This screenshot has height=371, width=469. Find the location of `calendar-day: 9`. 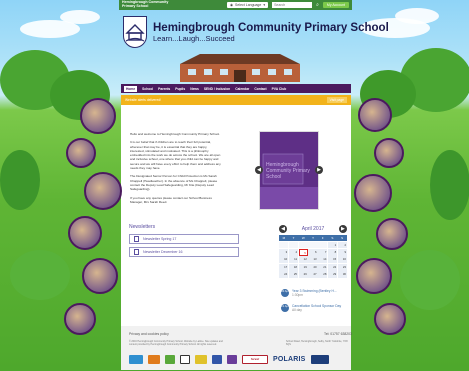

calendar-day: 9 is located at coordinates (342, 252).